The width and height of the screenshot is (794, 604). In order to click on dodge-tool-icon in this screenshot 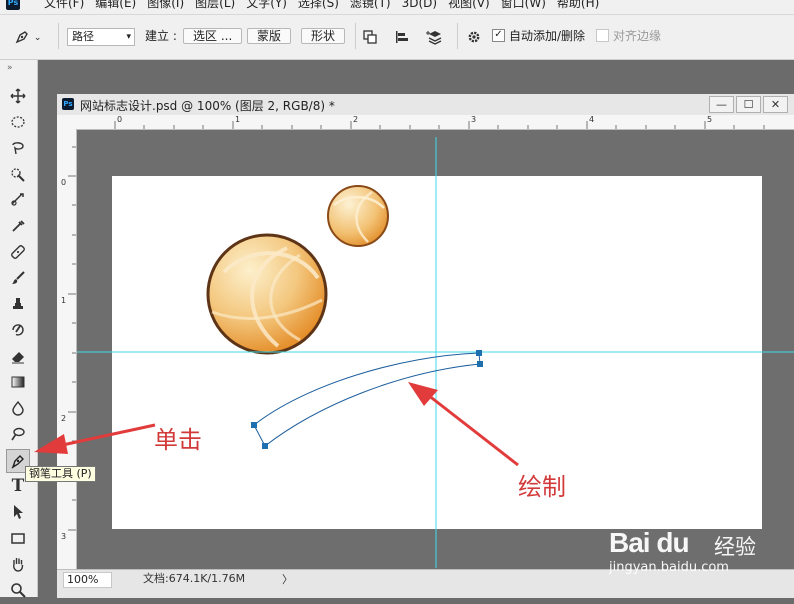, I will do `click(18, 434)`.